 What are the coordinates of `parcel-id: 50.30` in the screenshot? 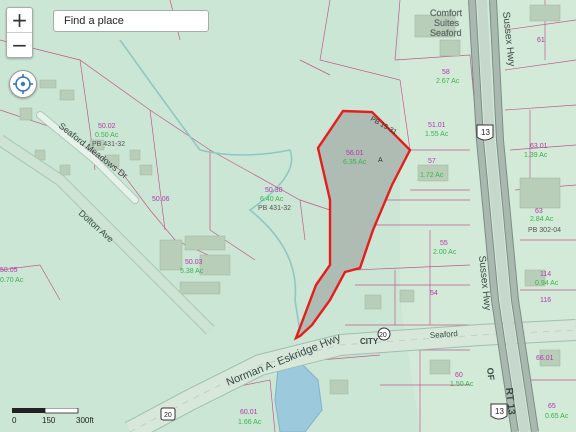 It's located at (274, 190).